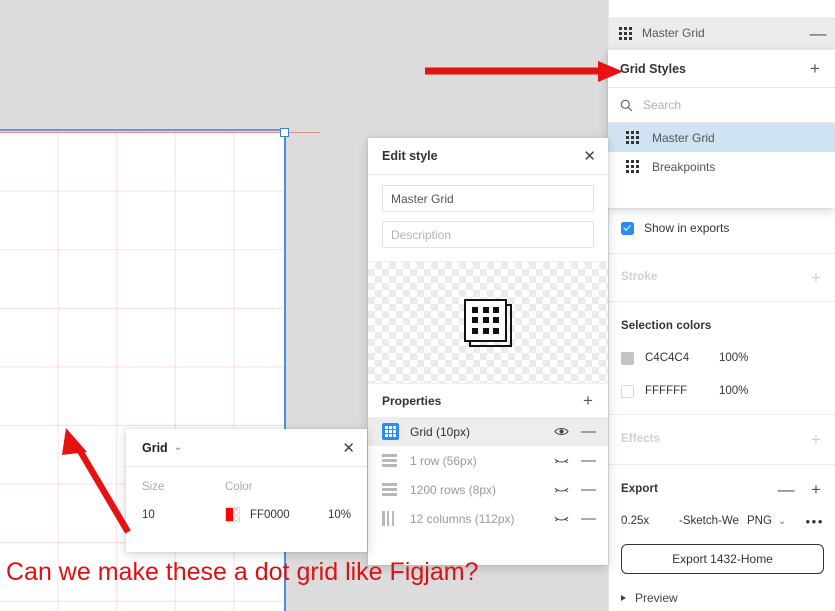 This screenshot has width=835, height=611. Describe the element at coordinates (183, 515) in the screenshot. I see `grid-size-input: 10` at that location.